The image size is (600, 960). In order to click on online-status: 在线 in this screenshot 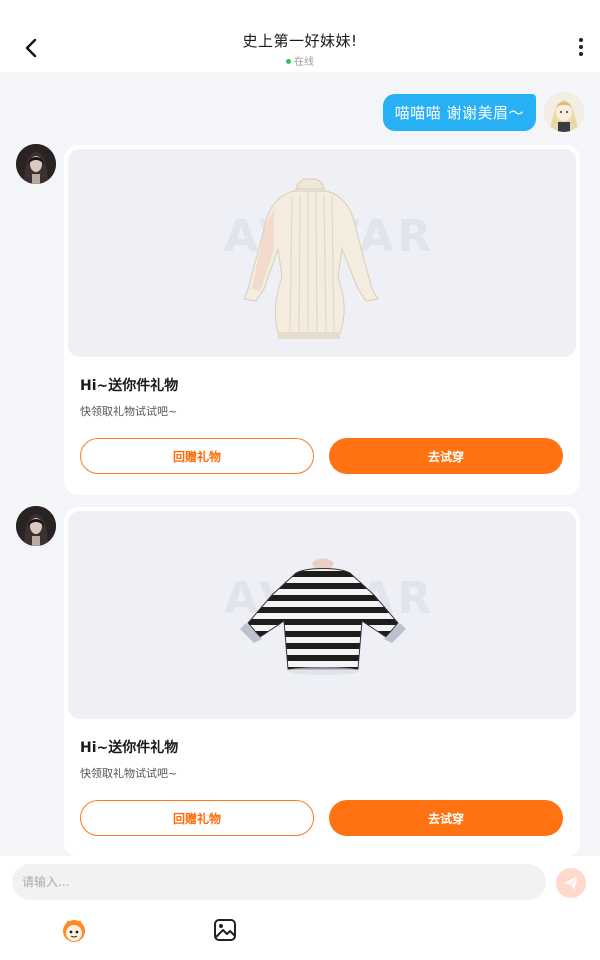, I will do `click(300, 60)`.